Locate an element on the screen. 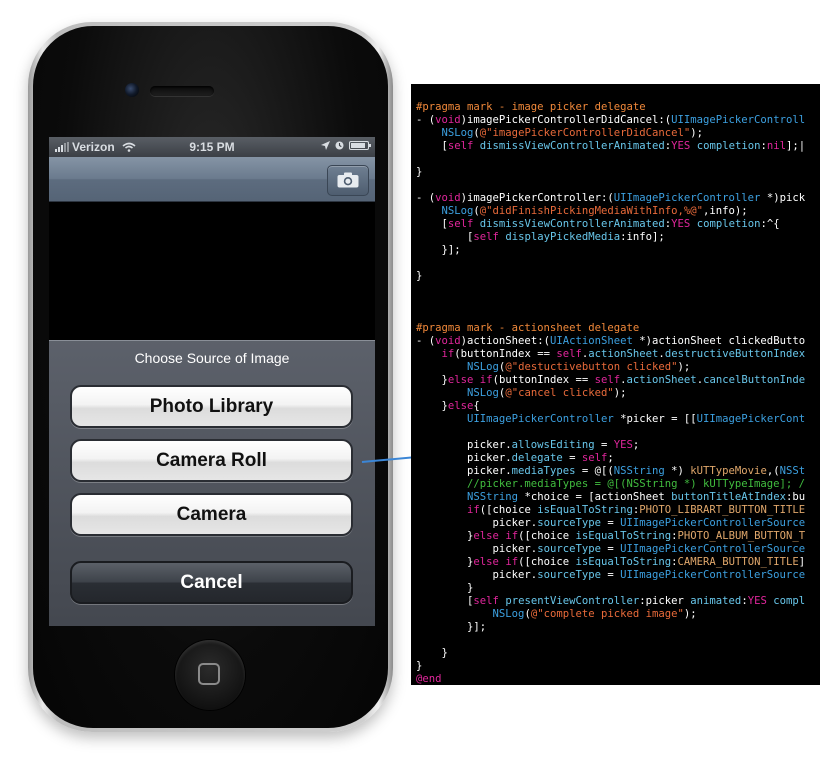 This screenshot has width=820, height=766. code-line: [self displayPickedMedia:info]; is located at coordinates (540, 237).